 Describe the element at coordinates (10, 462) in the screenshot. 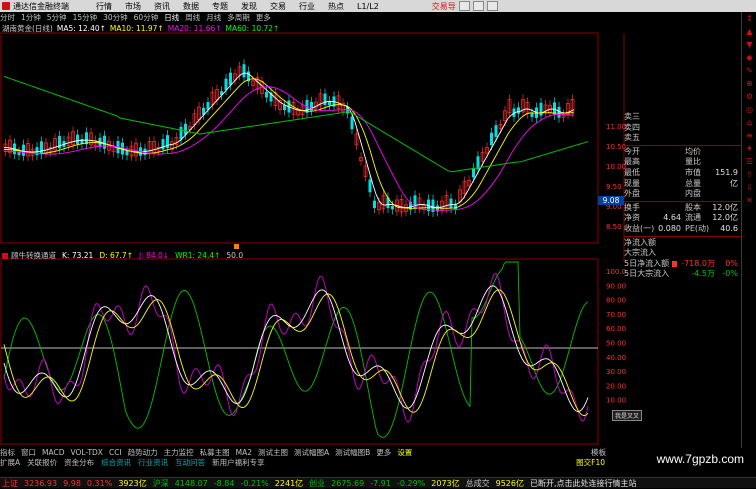

I see `tab-ext-a: 扩展A` at that location.